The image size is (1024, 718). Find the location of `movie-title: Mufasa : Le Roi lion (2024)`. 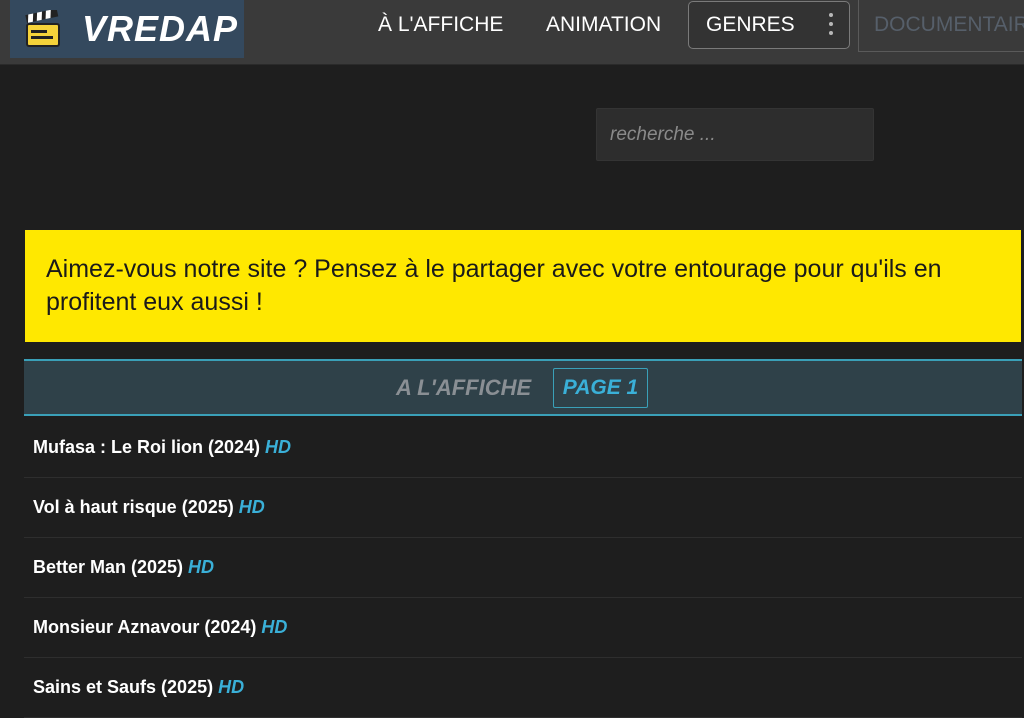

movie-title: Mufasa : Le Roi lion (2024) is located at coordinates (146, 447).